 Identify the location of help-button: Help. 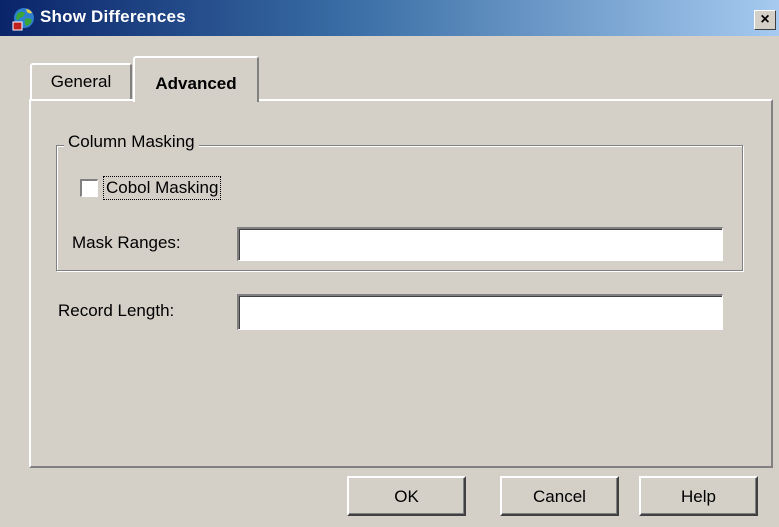
(698, 496).